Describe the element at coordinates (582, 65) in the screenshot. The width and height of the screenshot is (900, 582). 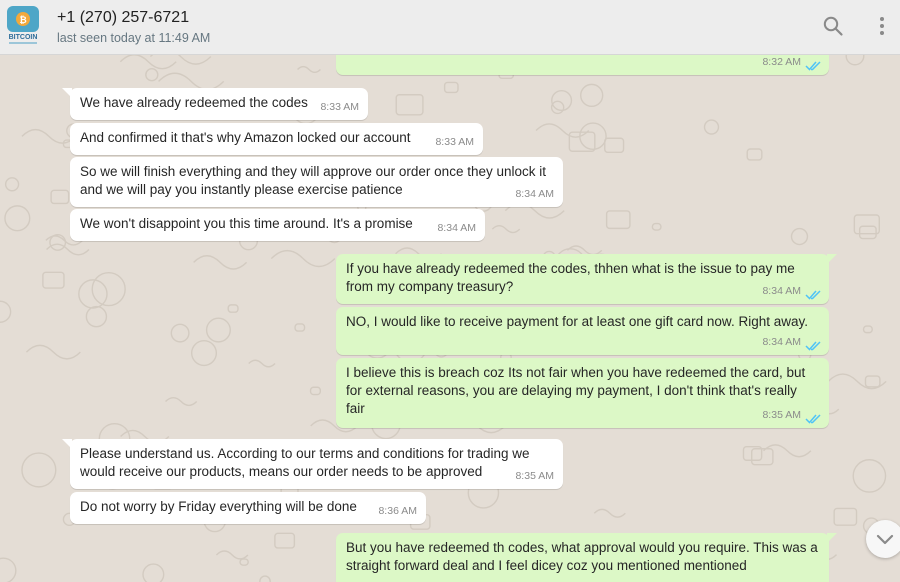
I see `message-outgoing: 8:32 AM` at that location.